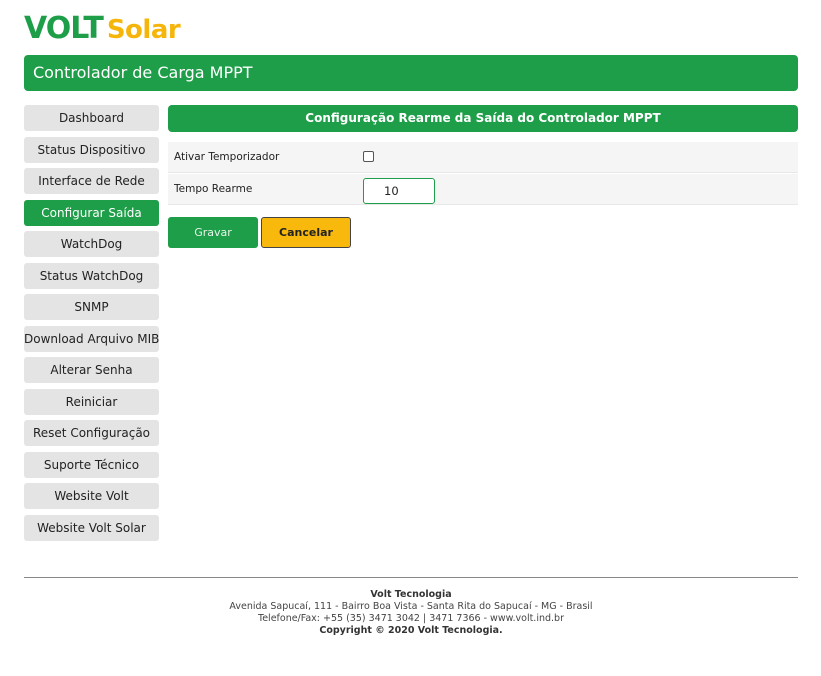 This screenshot has width=821, height=676. Describe the element at coordinates (91, 527) in the screenshot. I see `sidebar-item-website-volt-solar: Website Volt Solar` at that location.